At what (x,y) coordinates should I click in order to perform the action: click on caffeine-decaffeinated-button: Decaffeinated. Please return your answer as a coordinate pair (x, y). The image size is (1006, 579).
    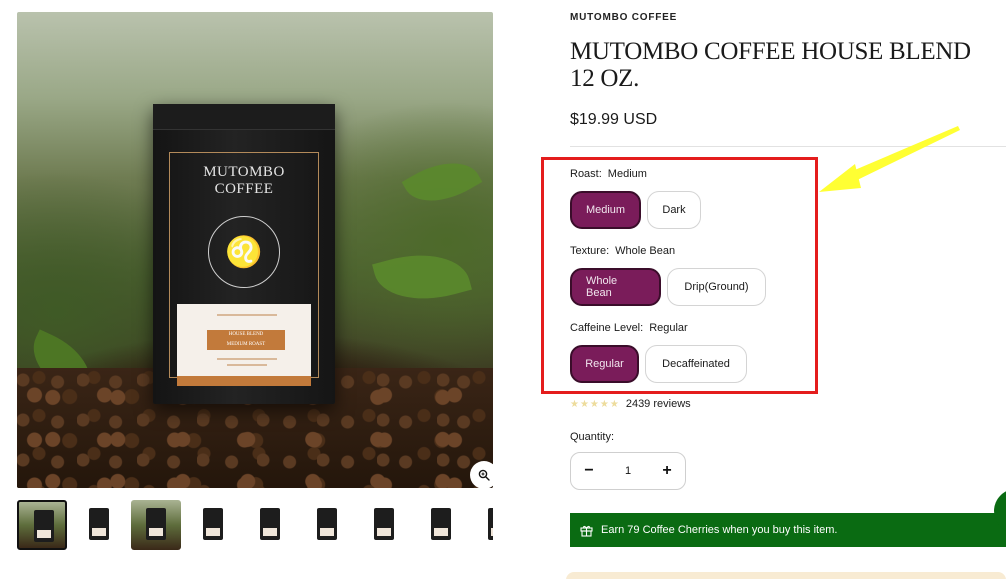
    Looking at the image, I should click on (696, 364).